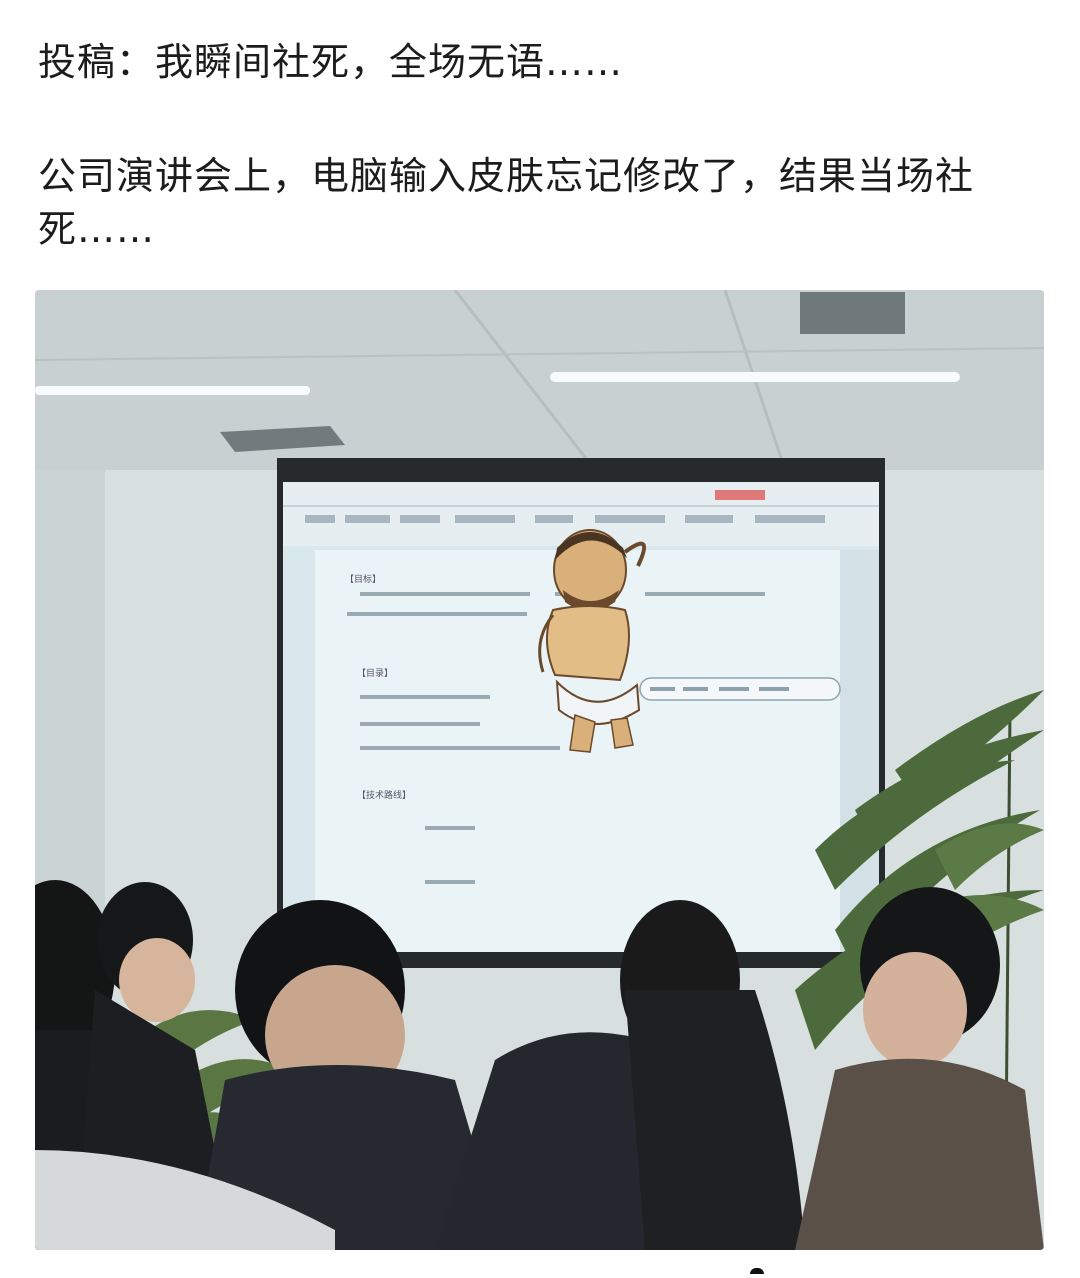 This screenshot has width=1080, height=1278. Describe the element at coordinates (375, 673) in the screenshot. I see `slide-section-toc: 【目录】` at that location.